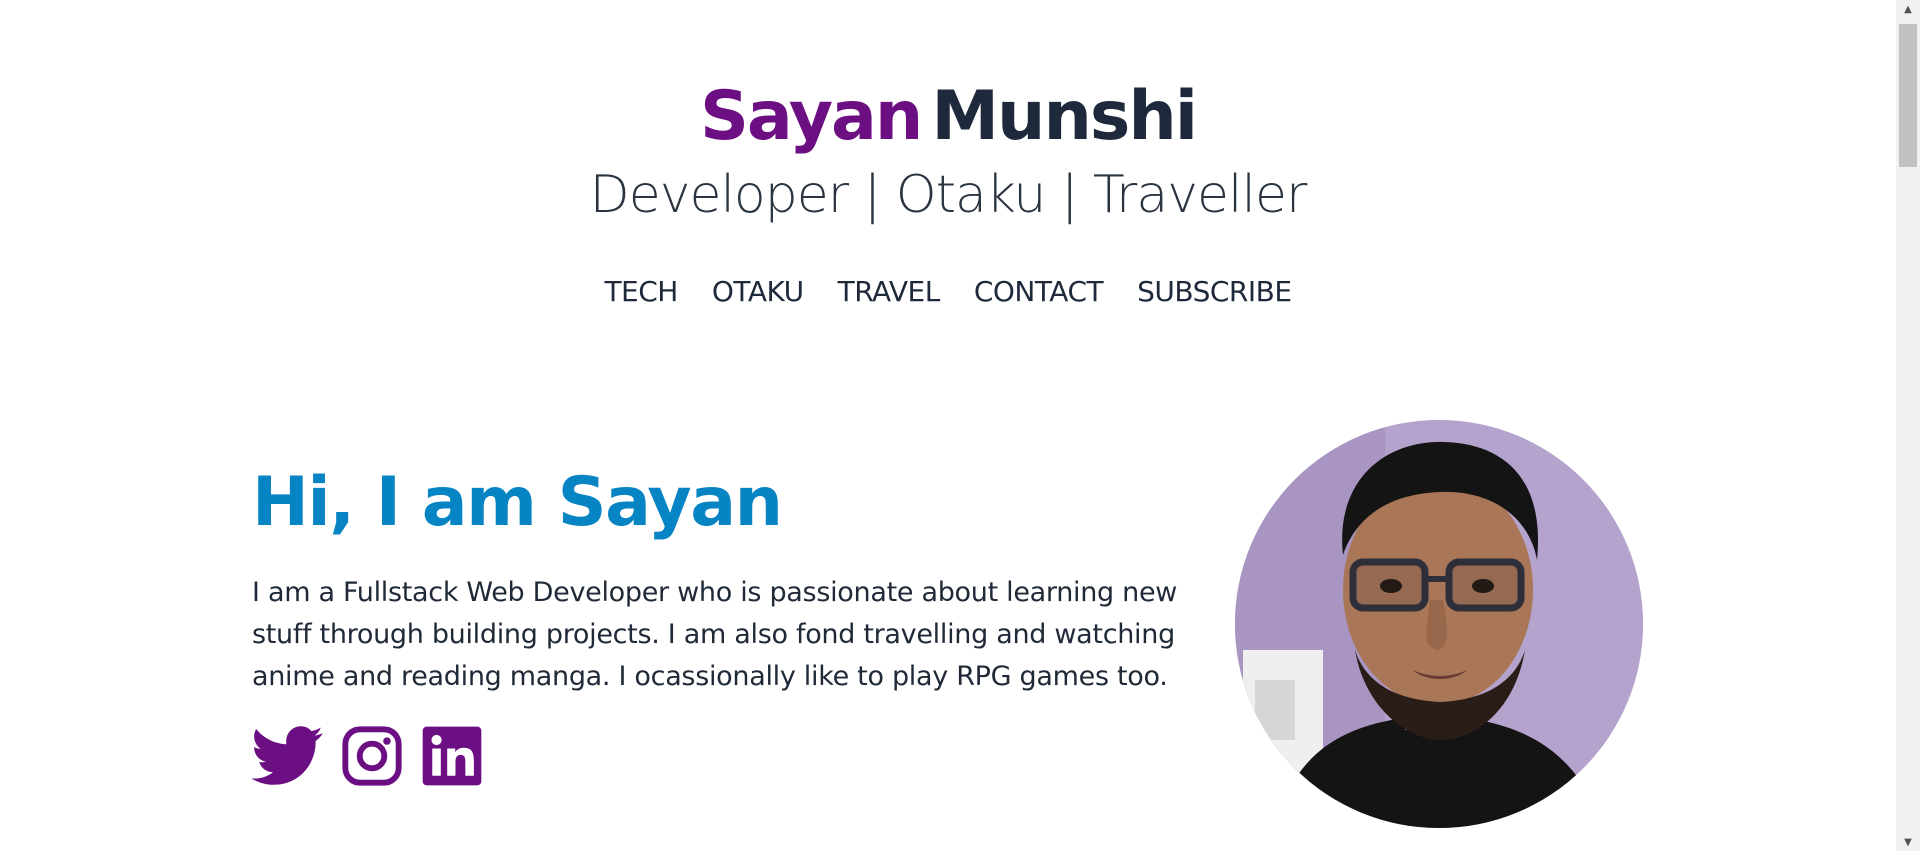 The width and height of the screenshot is (1920, 851). Describe the element at coordinates (758, 292) in the screenshot. I see `nav-item-otaku: OTAKU` at that location.